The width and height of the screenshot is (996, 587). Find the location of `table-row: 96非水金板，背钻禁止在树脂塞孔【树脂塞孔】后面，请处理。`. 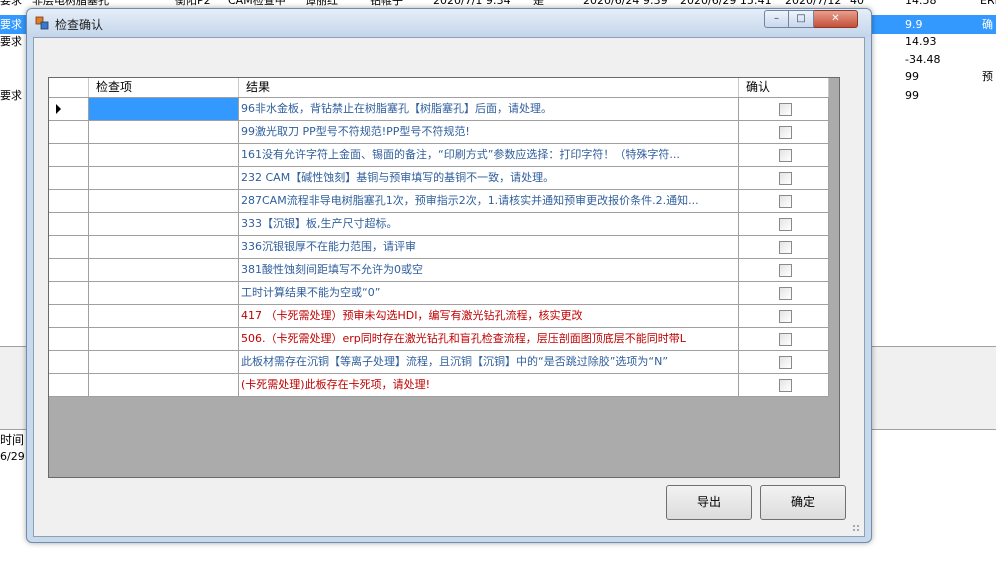

table-row: 96非水金板，背钻禁止在树脂塞孔【树脂塞孔】后面，请处理。 is located at coordinates (439, 109).